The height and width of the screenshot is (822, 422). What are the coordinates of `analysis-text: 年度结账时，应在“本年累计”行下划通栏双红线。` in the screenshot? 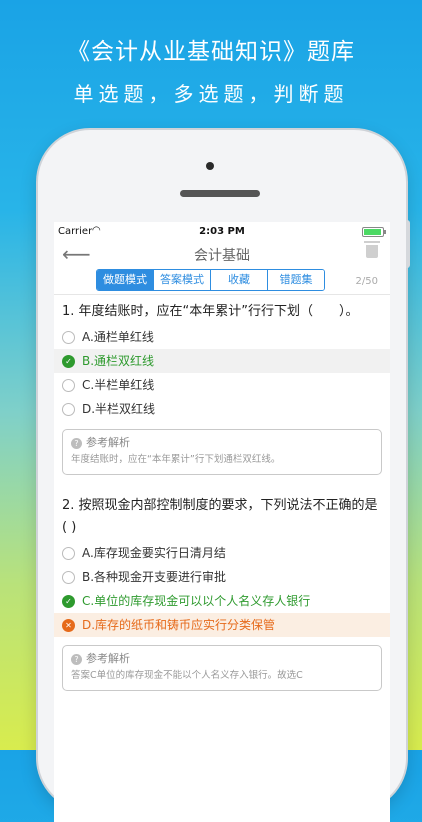 It's located at (176, 459).